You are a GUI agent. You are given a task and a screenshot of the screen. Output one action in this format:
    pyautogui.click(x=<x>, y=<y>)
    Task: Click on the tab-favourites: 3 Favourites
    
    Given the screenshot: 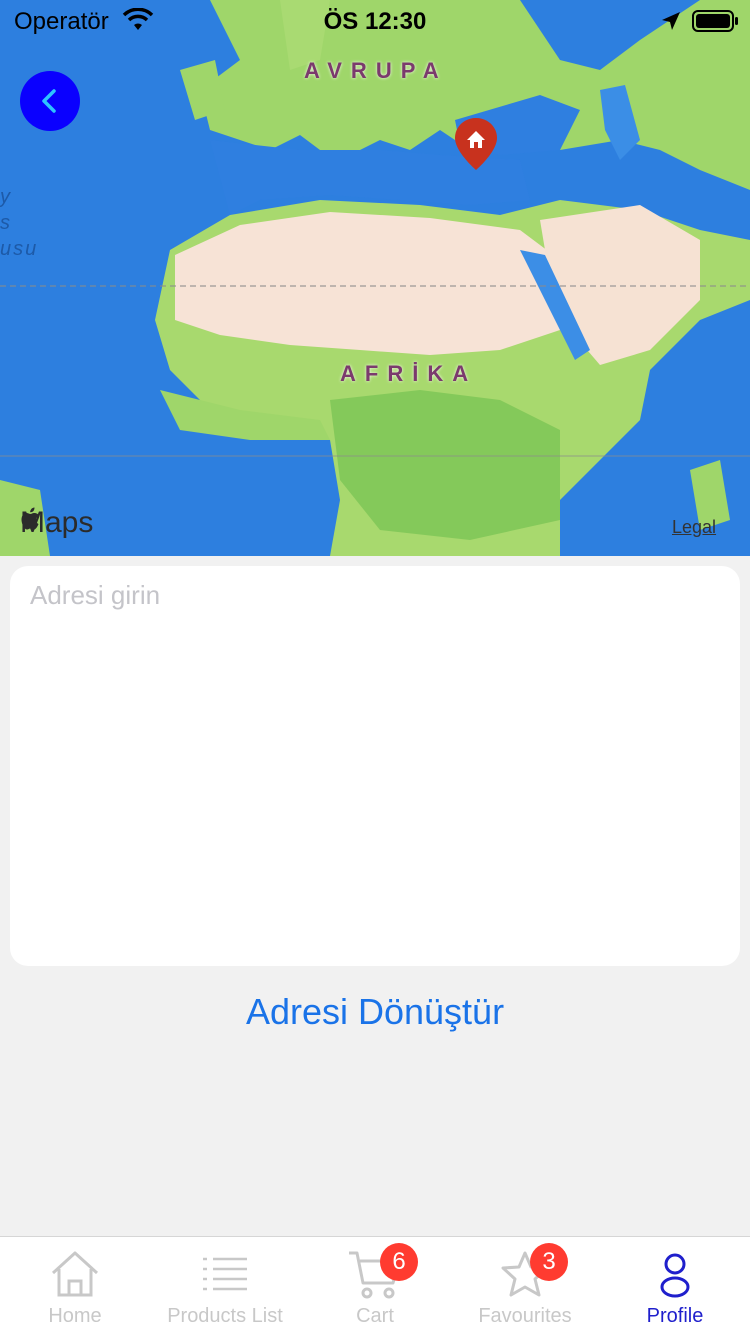 What is the action you would take?
    pyautogui.click(x=525, y=1286)
    